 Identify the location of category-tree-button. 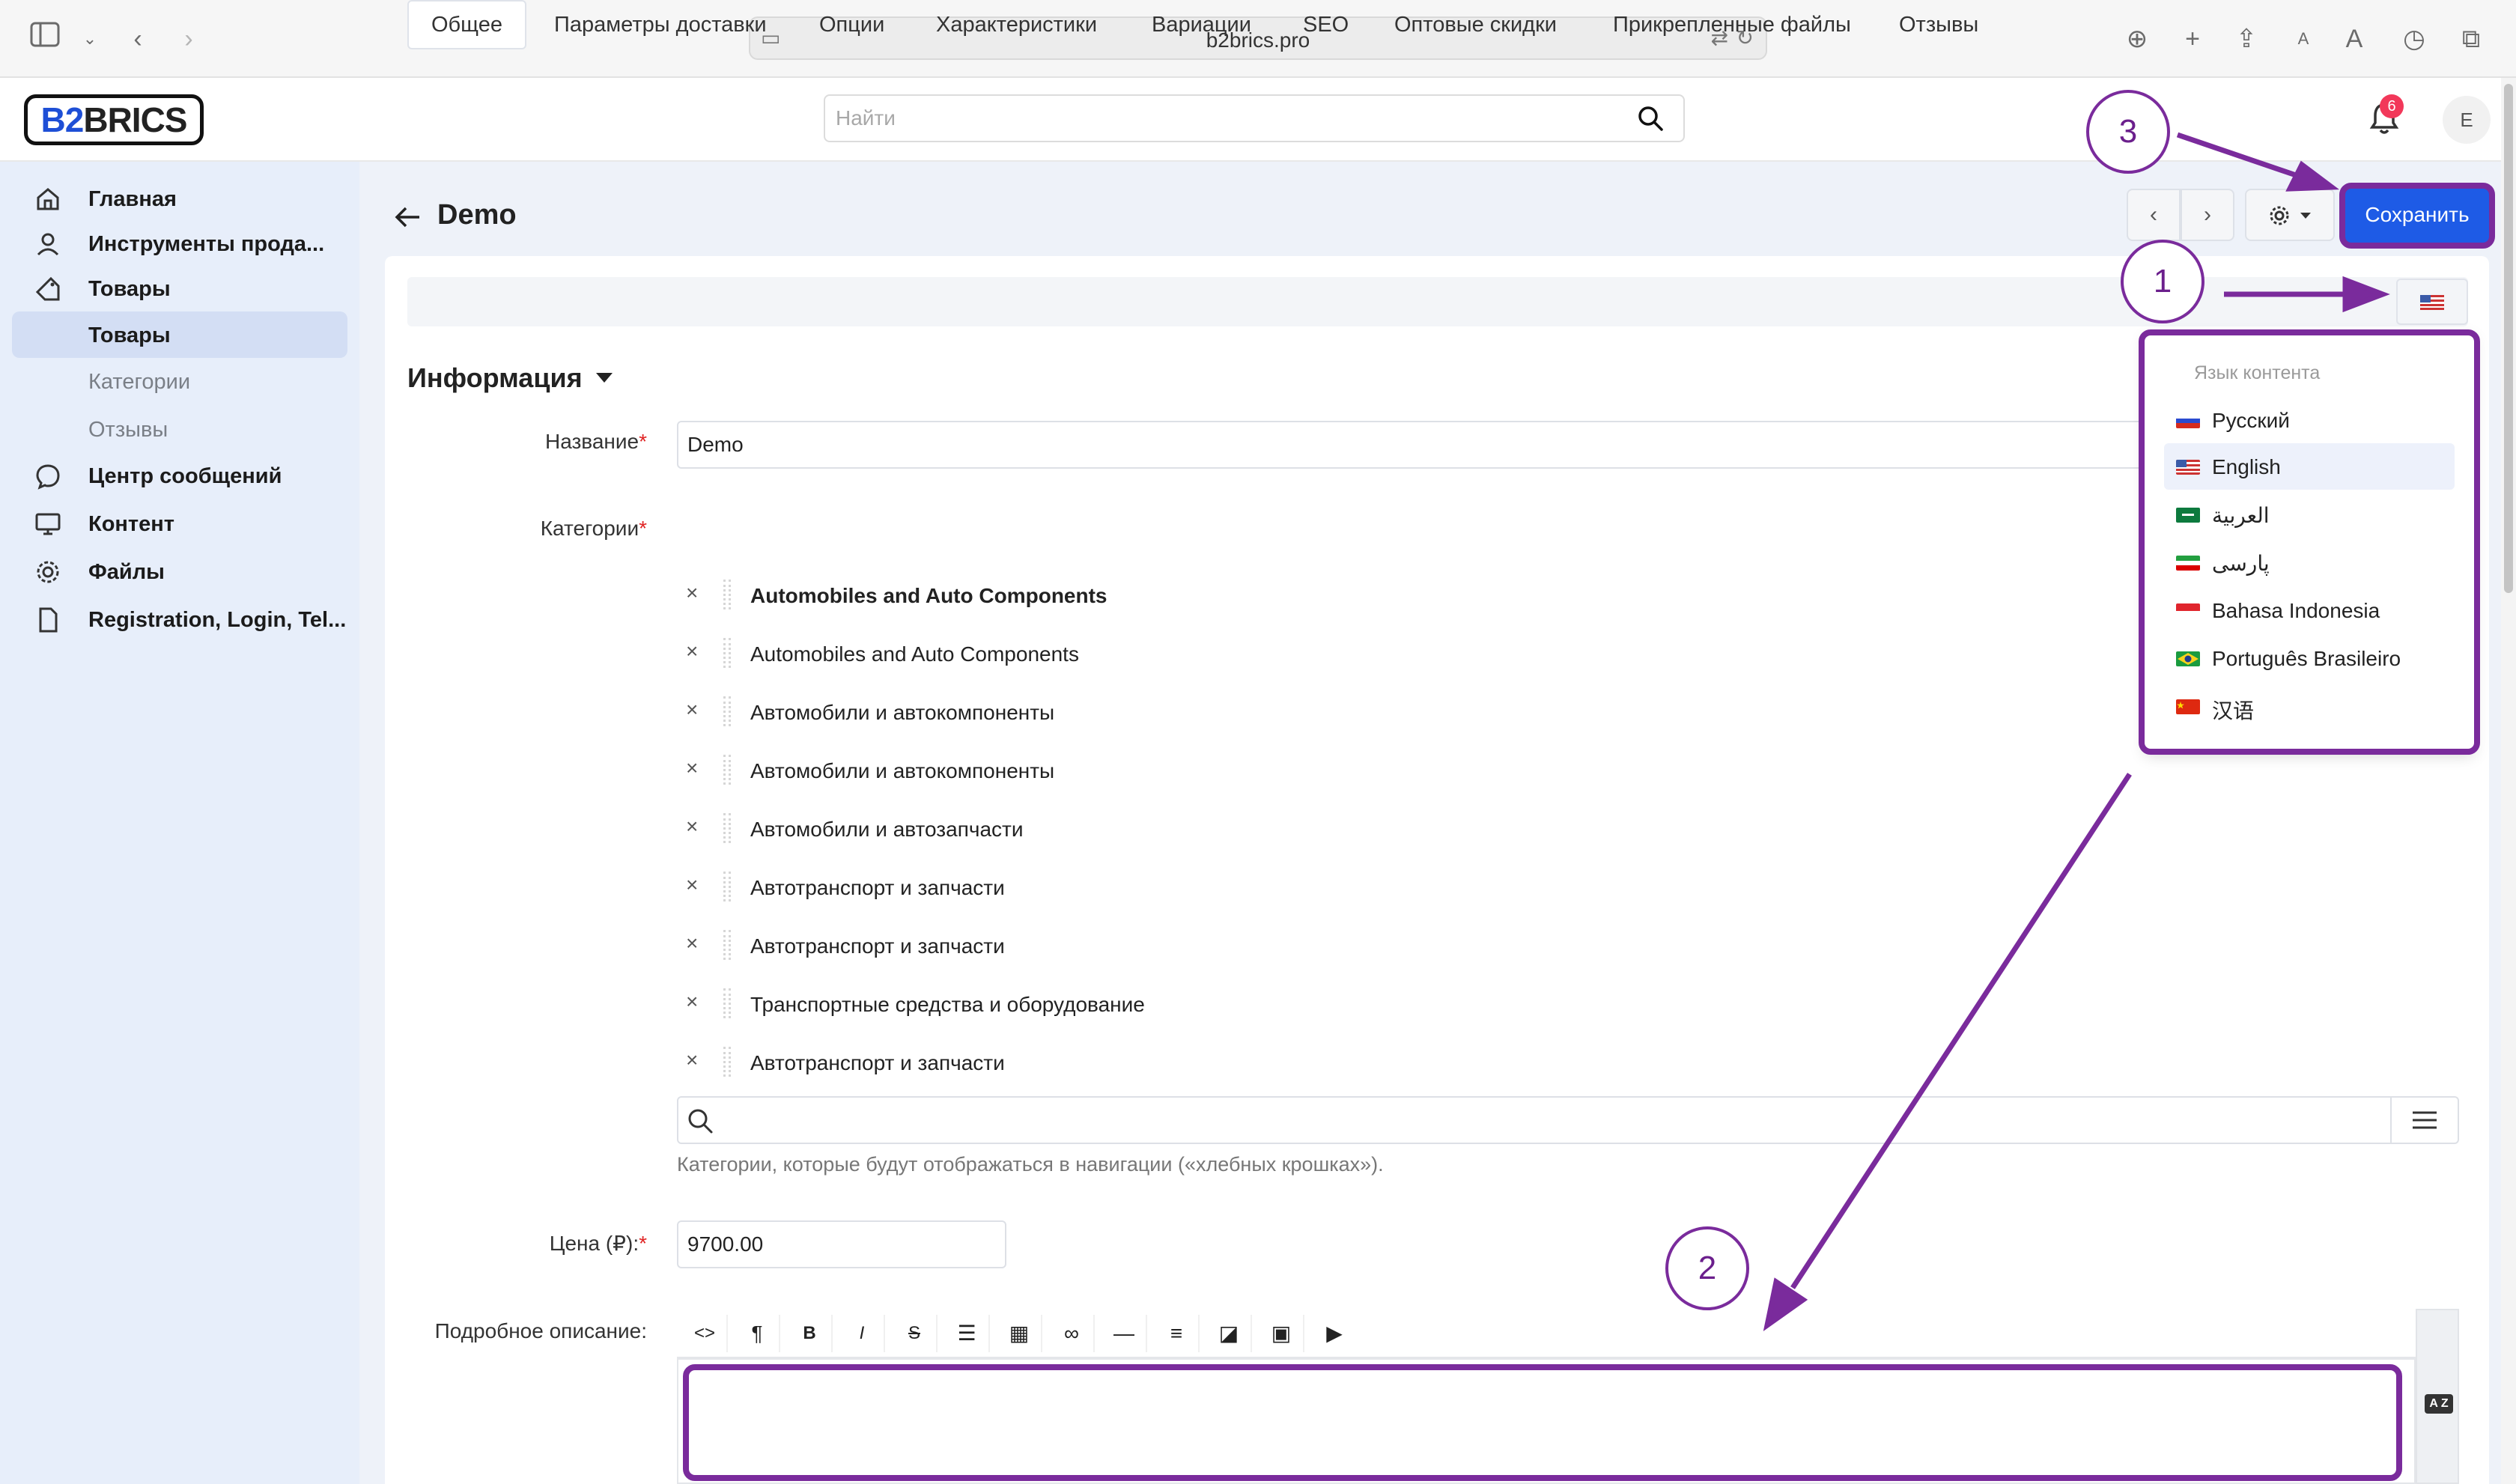
(2424, 1120).